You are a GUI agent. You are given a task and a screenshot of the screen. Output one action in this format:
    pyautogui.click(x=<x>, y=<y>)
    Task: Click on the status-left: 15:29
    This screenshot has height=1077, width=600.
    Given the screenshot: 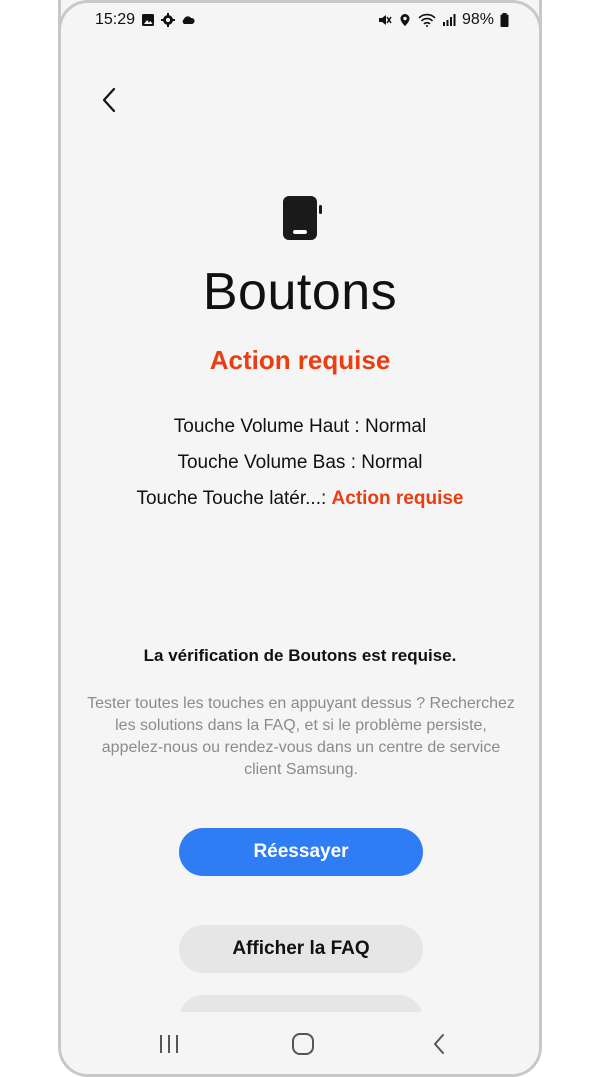 What is the action you would take?
    pyautogui.click(x=145, y=20)
    